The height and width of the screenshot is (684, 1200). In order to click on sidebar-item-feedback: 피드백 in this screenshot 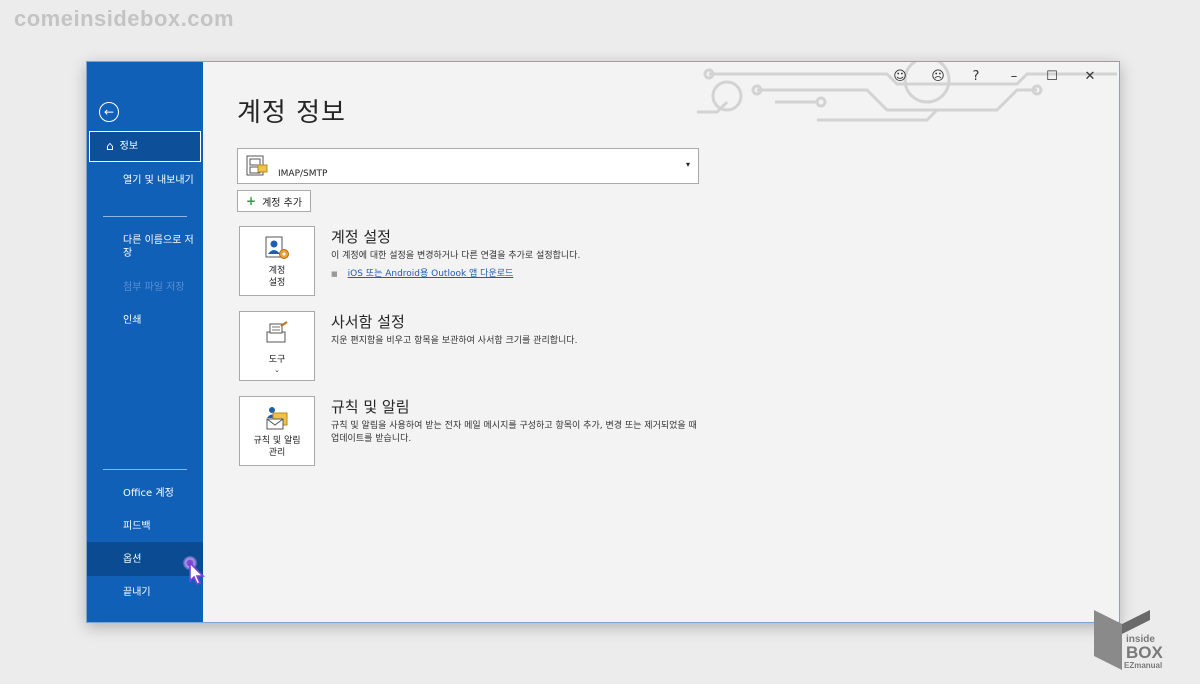, I will do `click(145, 526)`.